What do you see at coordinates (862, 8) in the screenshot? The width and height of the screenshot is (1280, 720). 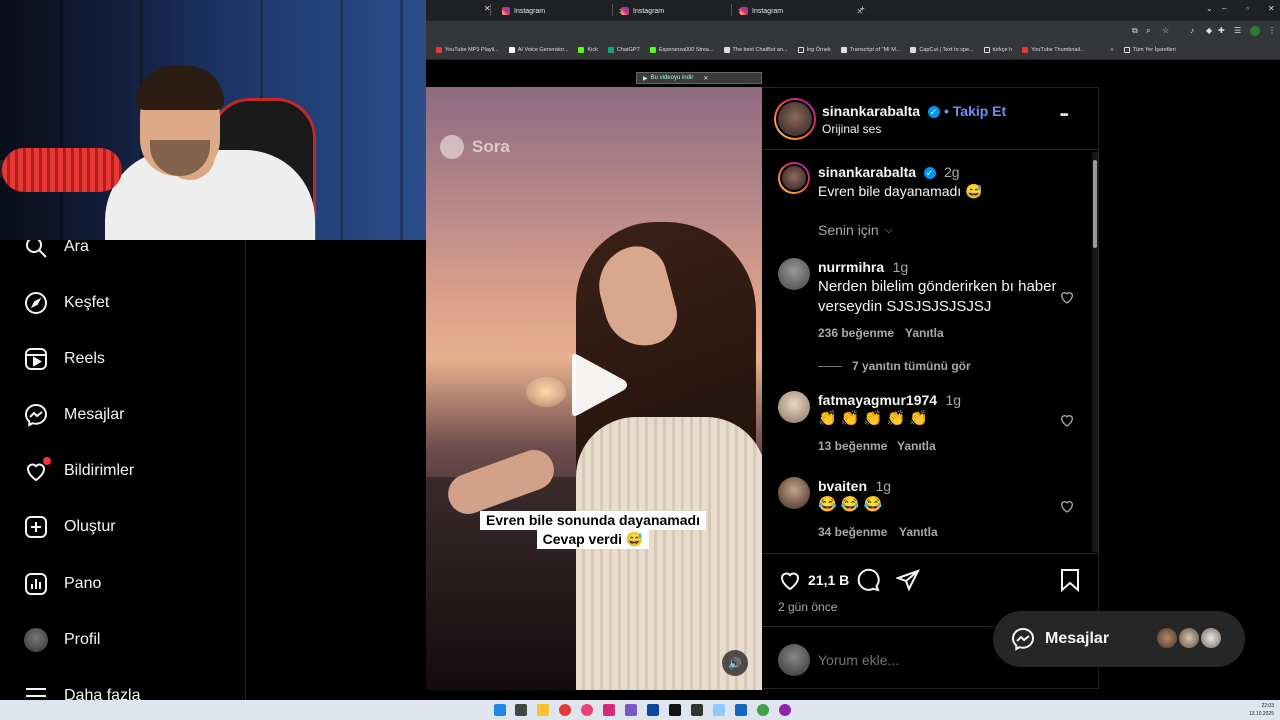 I see `new-tab-button: +` at bounding box center [862, 8].